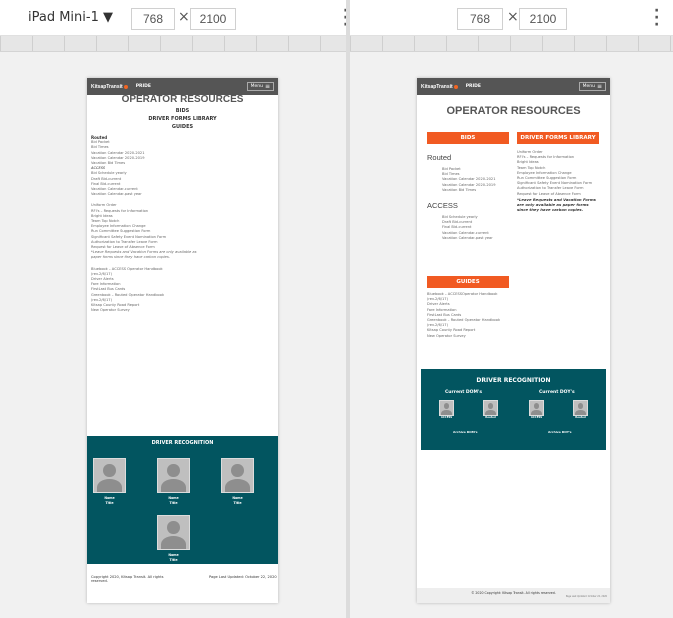 The height and width of the screenshot is (618, 673). I want to click on guides-bar: GUIDES, so click(468, 282).